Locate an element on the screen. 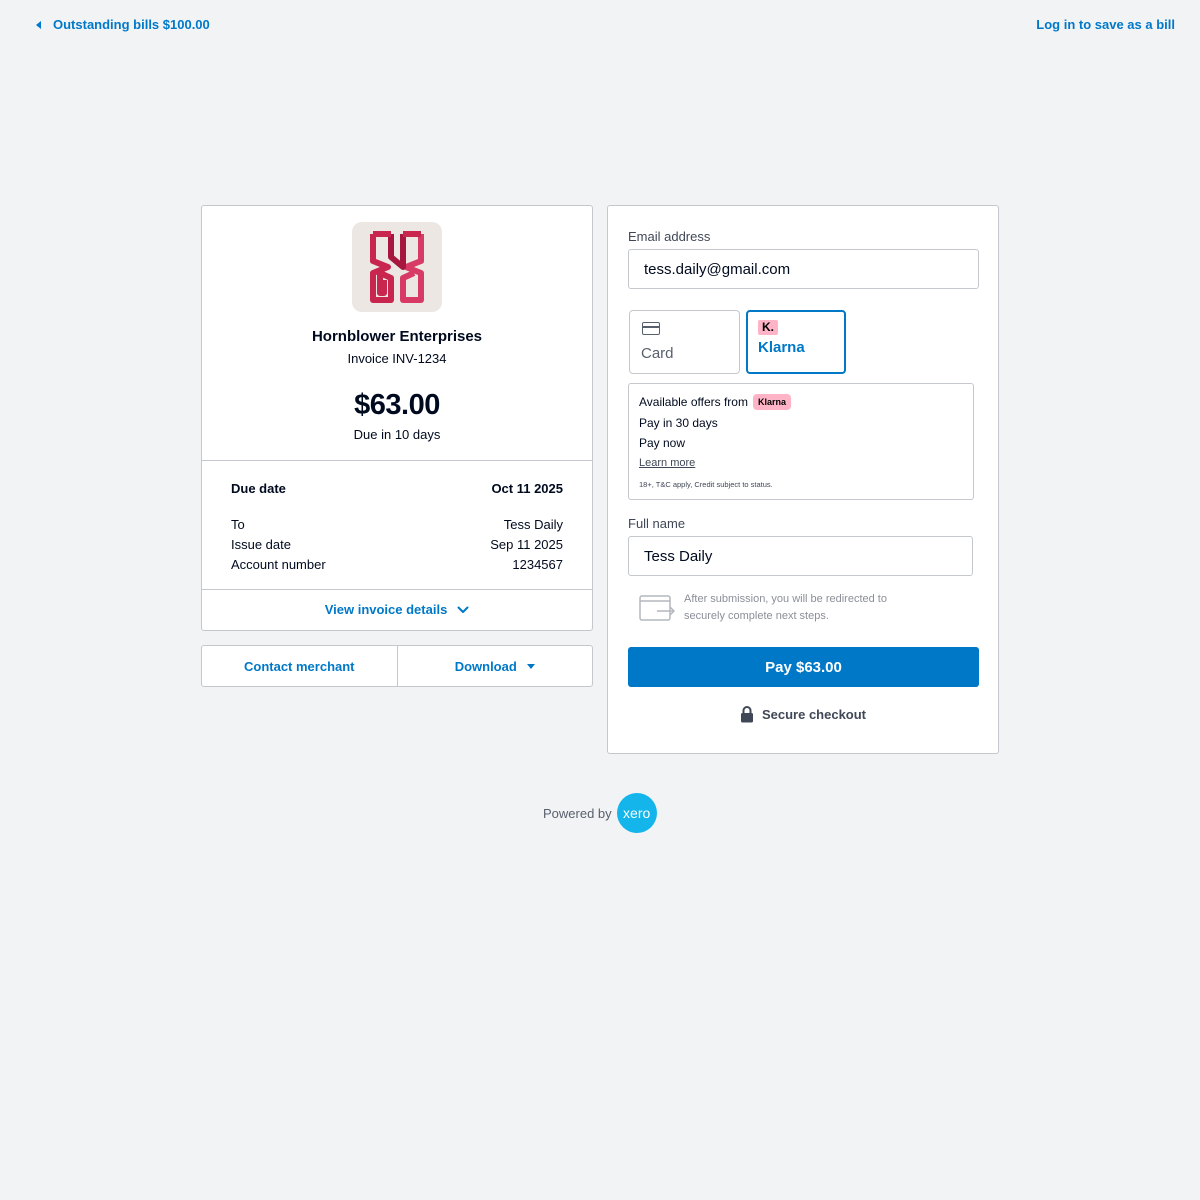  due-date-row: Due date Oct 11 2025 is located at coordinates (397, 488).